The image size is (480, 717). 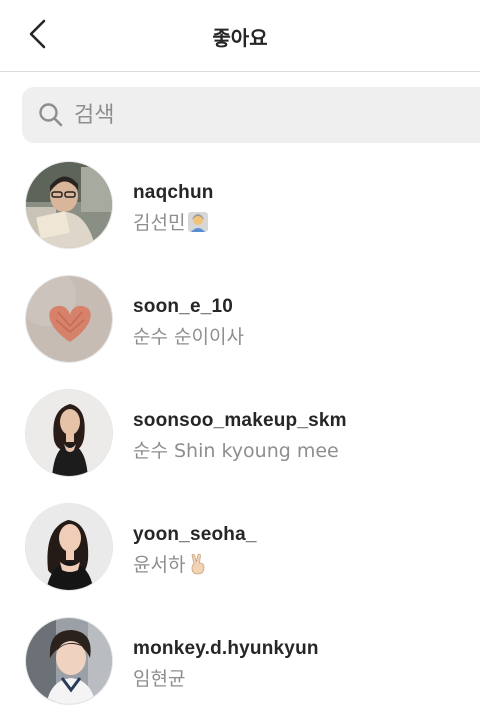 What do you see at coordinates (198, 563) in the screenshot?
I see `victory-hand-emoji-icon` at bounding box center [198, 563].